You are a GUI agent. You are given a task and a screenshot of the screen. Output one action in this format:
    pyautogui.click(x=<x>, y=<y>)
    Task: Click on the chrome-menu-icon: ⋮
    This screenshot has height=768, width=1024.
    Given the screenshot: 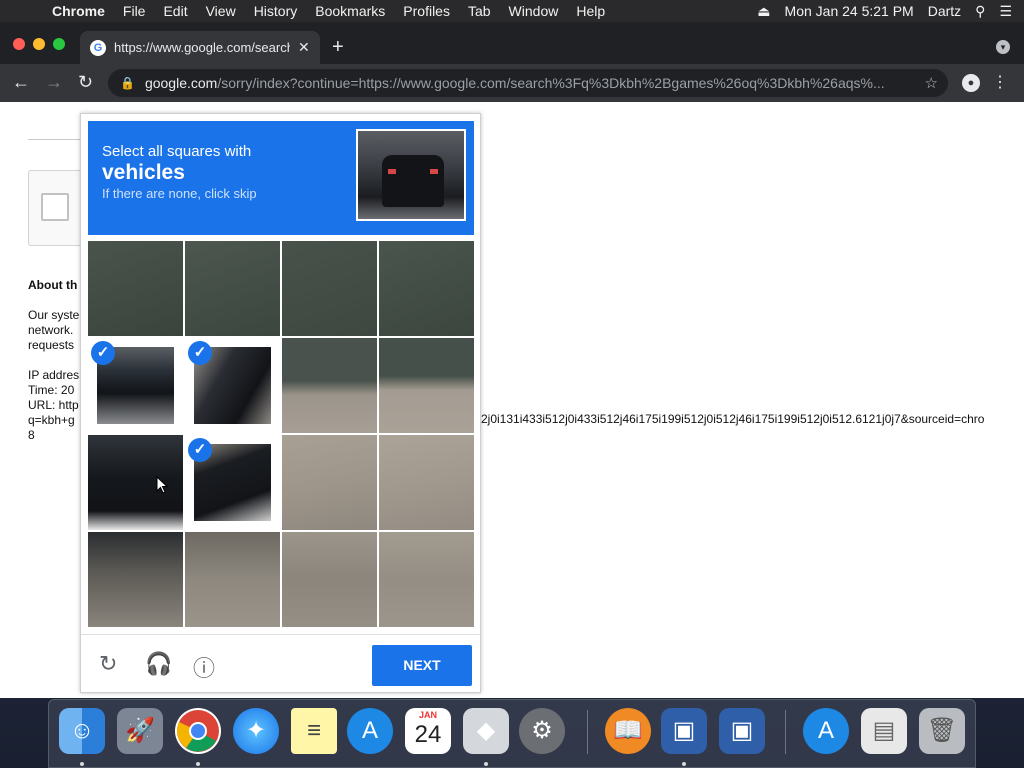 What is the action you would take?
    pyautogui.click(x=1000, y=82)
    